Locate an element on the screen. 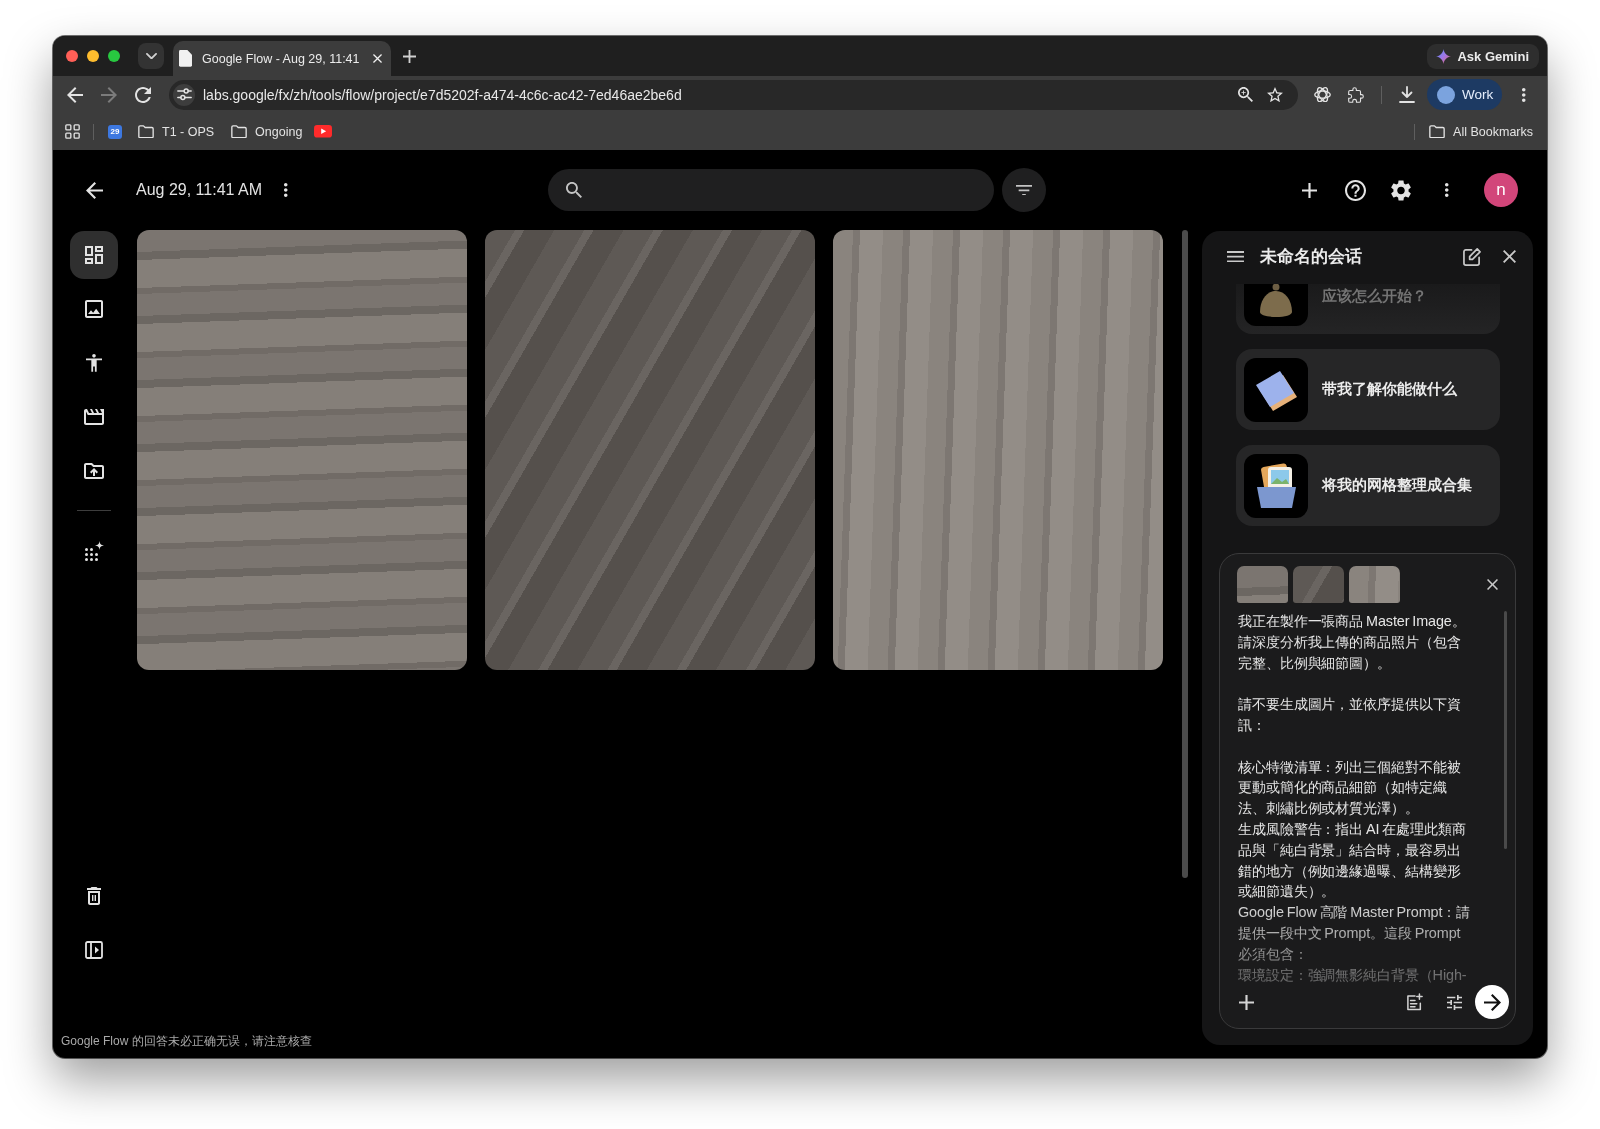 This screenshot has height=1129, width=1600. apps-grid-icon is located at coordinates (72, 131).